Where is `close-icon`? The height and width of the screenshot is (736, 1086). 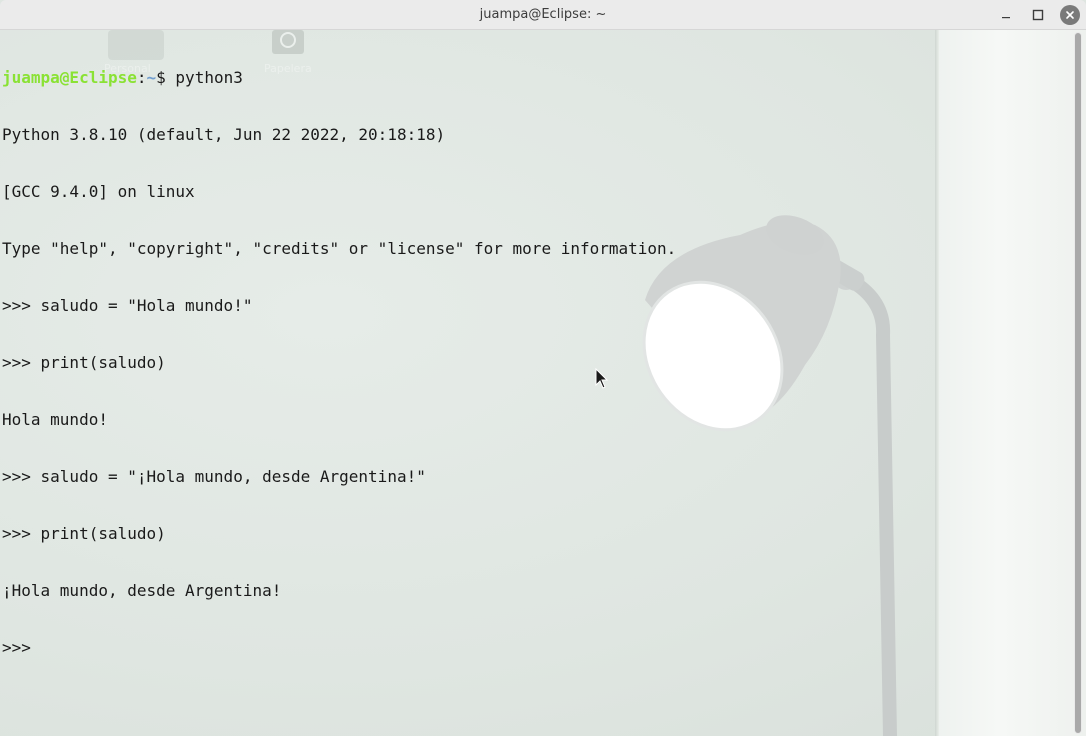
close-icon is located at coordinates (1070, 15).